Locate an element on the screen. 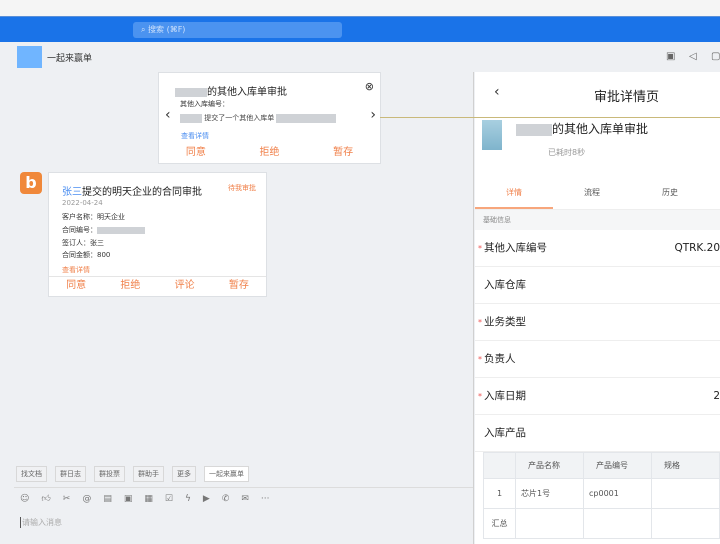 The image size is (720, 544). table-cell: 1 is located at coordinates (499, 493).